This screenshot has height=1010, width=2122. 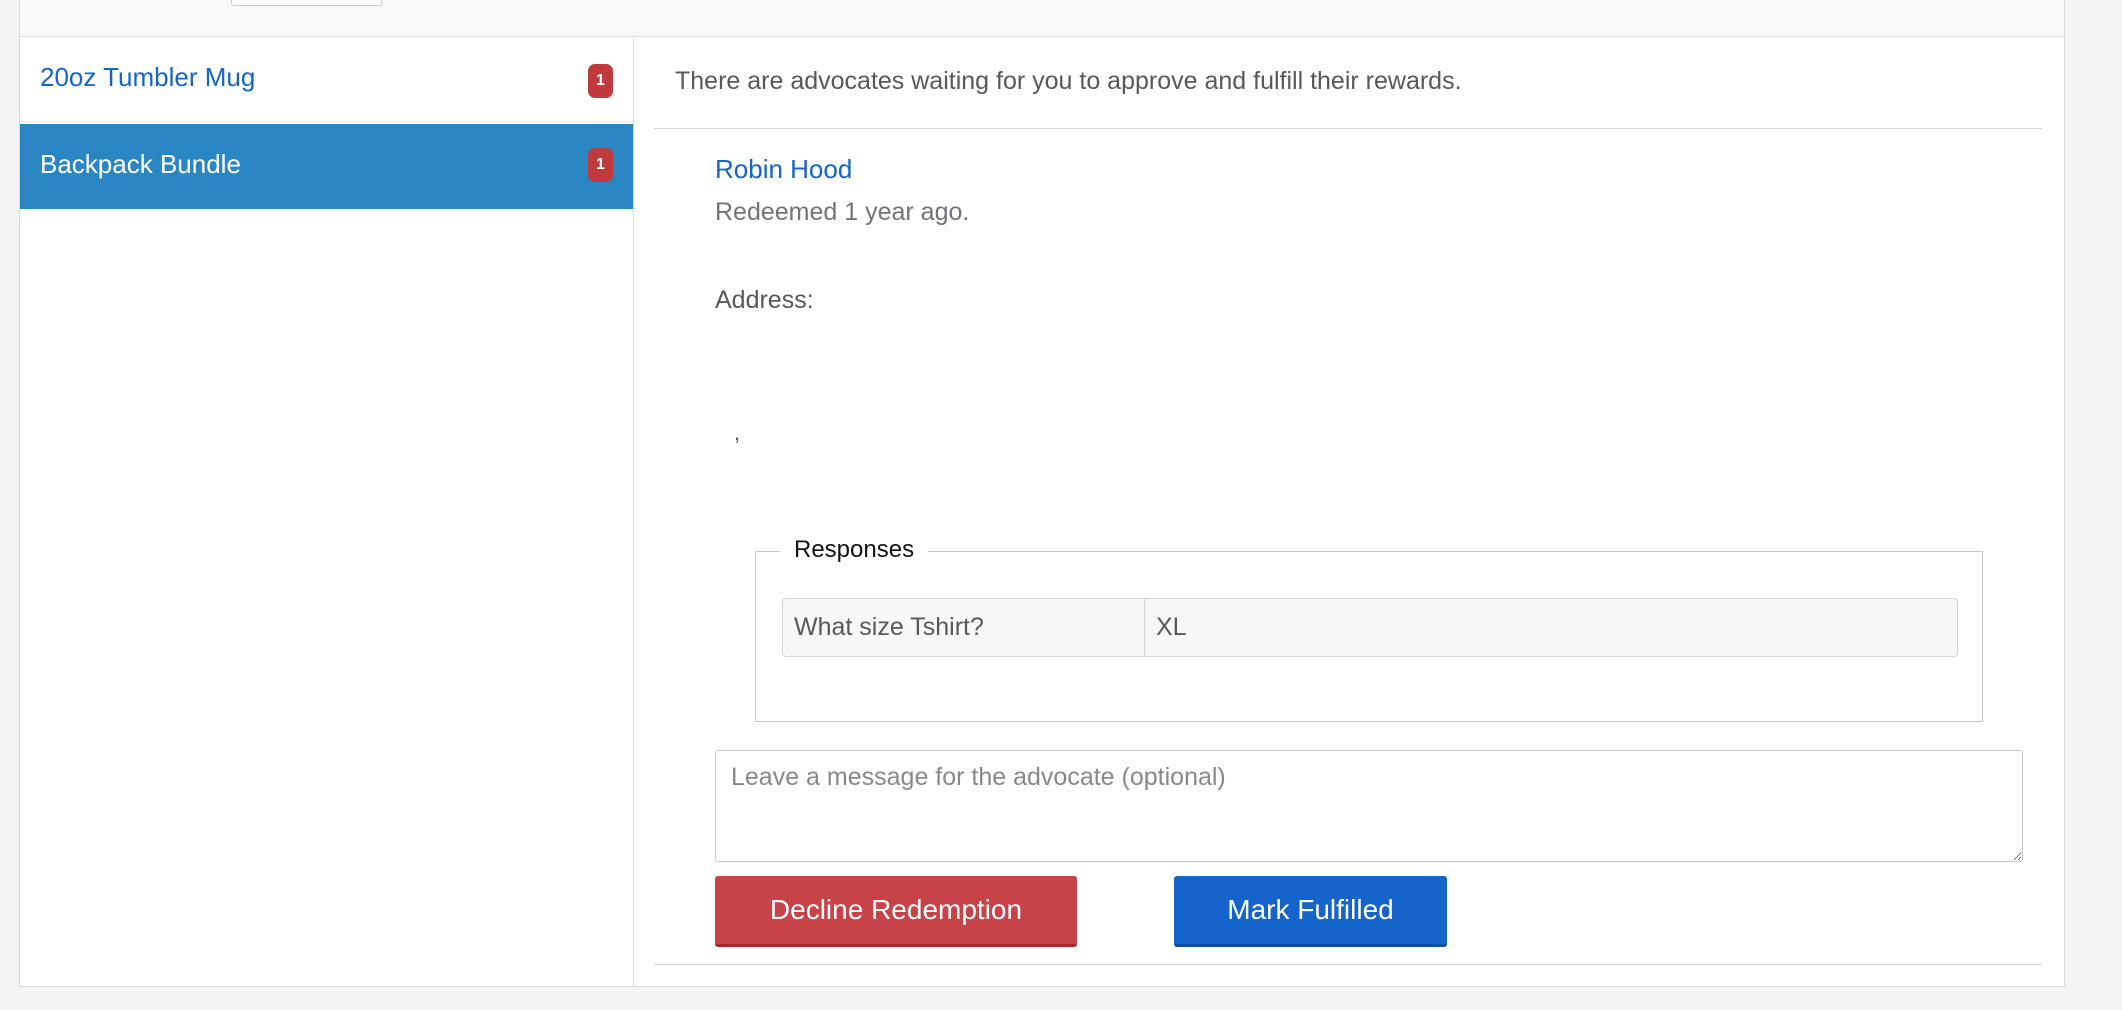 I want to click on top-filter-bar, so click(x=1042, y=18).